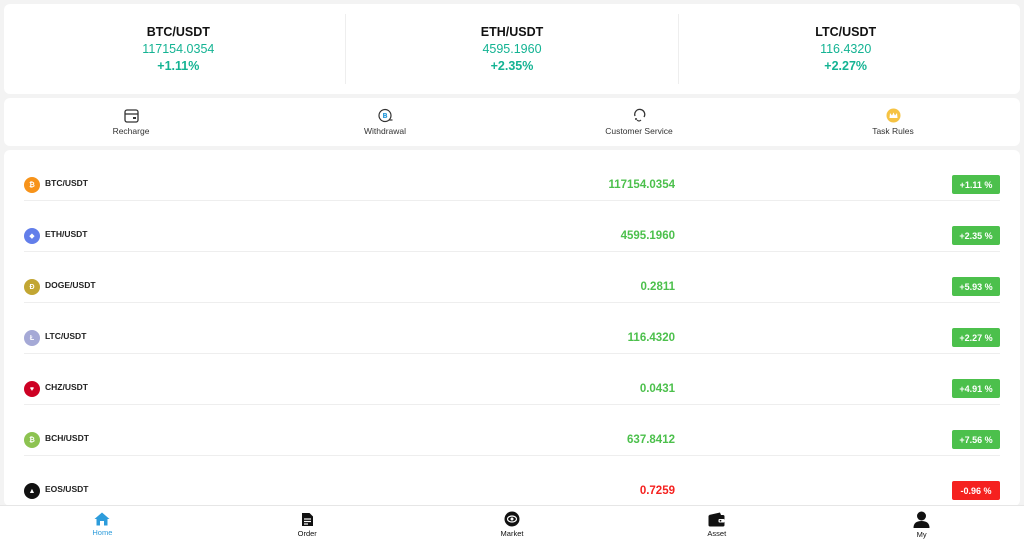  Describe the element at coordinates (512, 519) in the screenshot. I see `market-icon` at that location.